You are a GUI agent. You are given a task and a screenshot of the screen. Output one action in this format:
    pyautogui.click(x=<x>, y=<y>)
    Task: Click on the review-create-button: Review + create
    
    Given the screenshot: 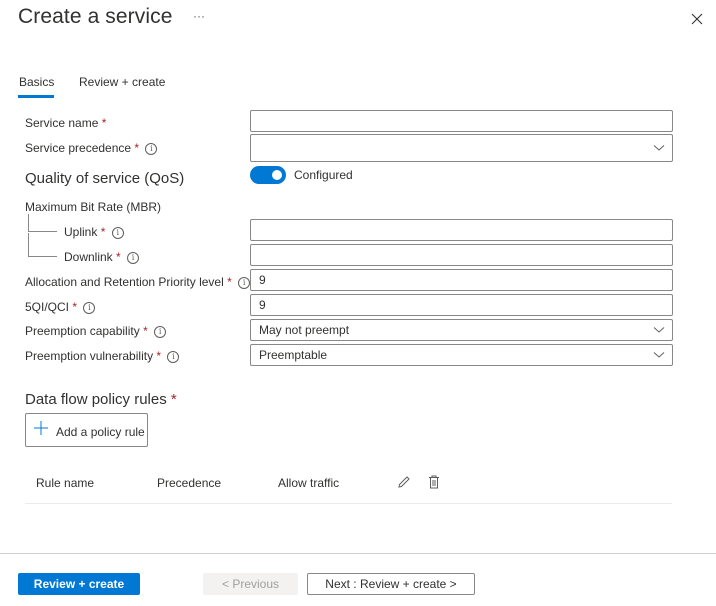 What is the action you would take?
    pyautogui.click(x=79, y=584)
    